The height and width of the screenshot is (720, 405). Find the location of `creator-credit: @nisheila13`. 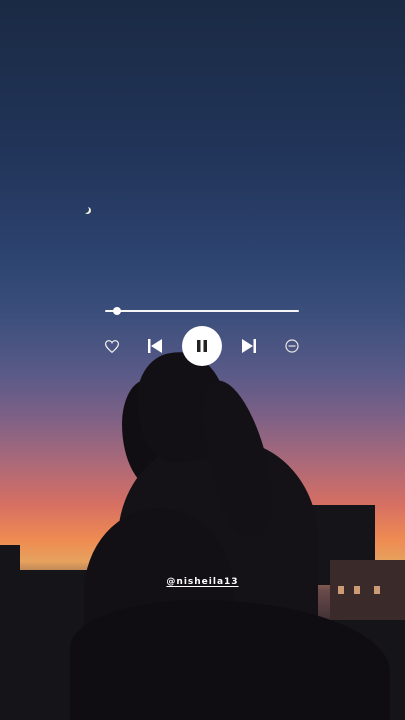

creator-credit: @nisheila13 is located at coordinates (202, 580).